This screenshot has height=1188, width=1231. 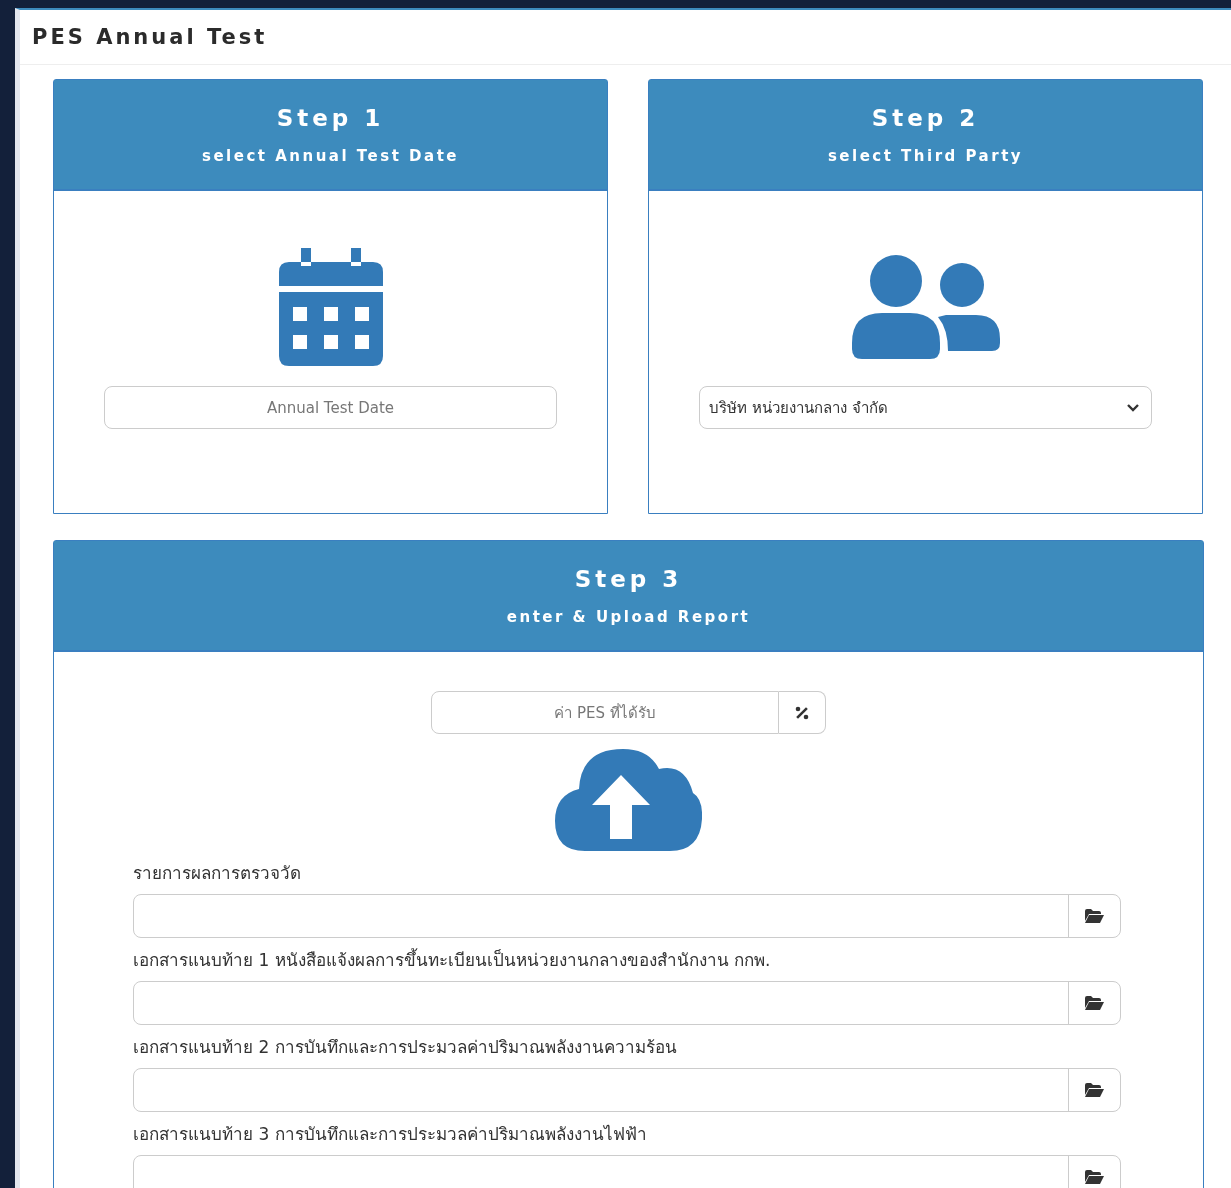 What do you see at coordinates (605, 712) in the screenshot?
I see `pes-field: ค่า PES ที่ได้รับ` at bounding box center [605, 712].